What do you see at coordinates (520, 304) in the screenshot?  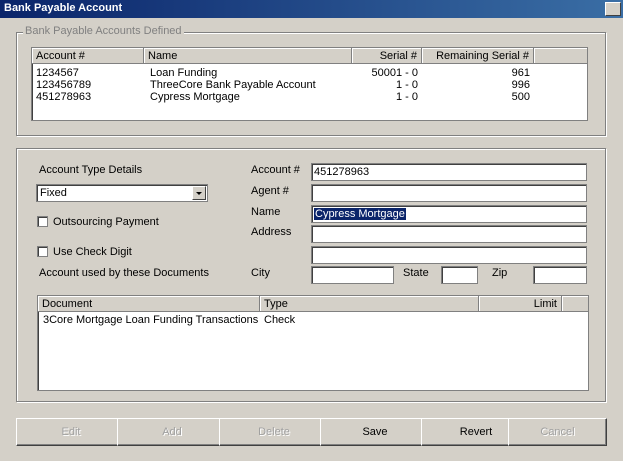 I see `column-header-limit: Limit` at bounding box center [520, 304].